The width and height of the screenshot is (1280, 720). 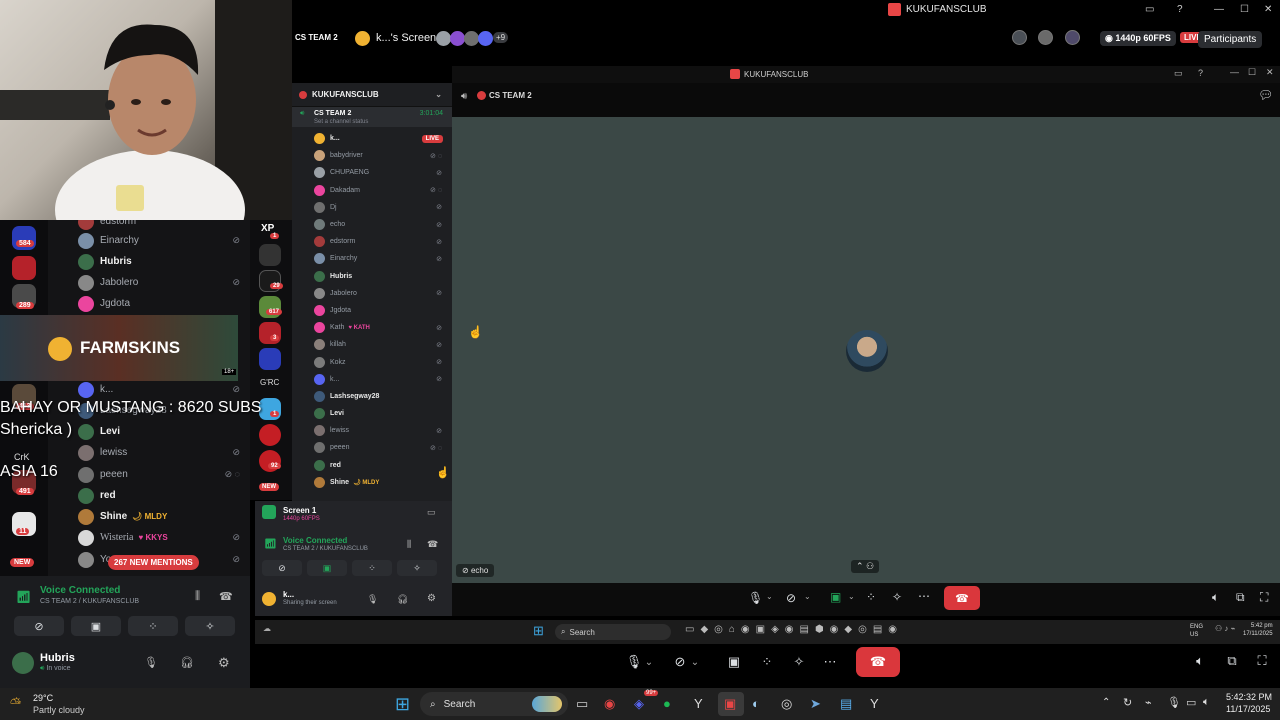 I want to click on stream-label: k...'s Screen, so click(x=406, y=38).